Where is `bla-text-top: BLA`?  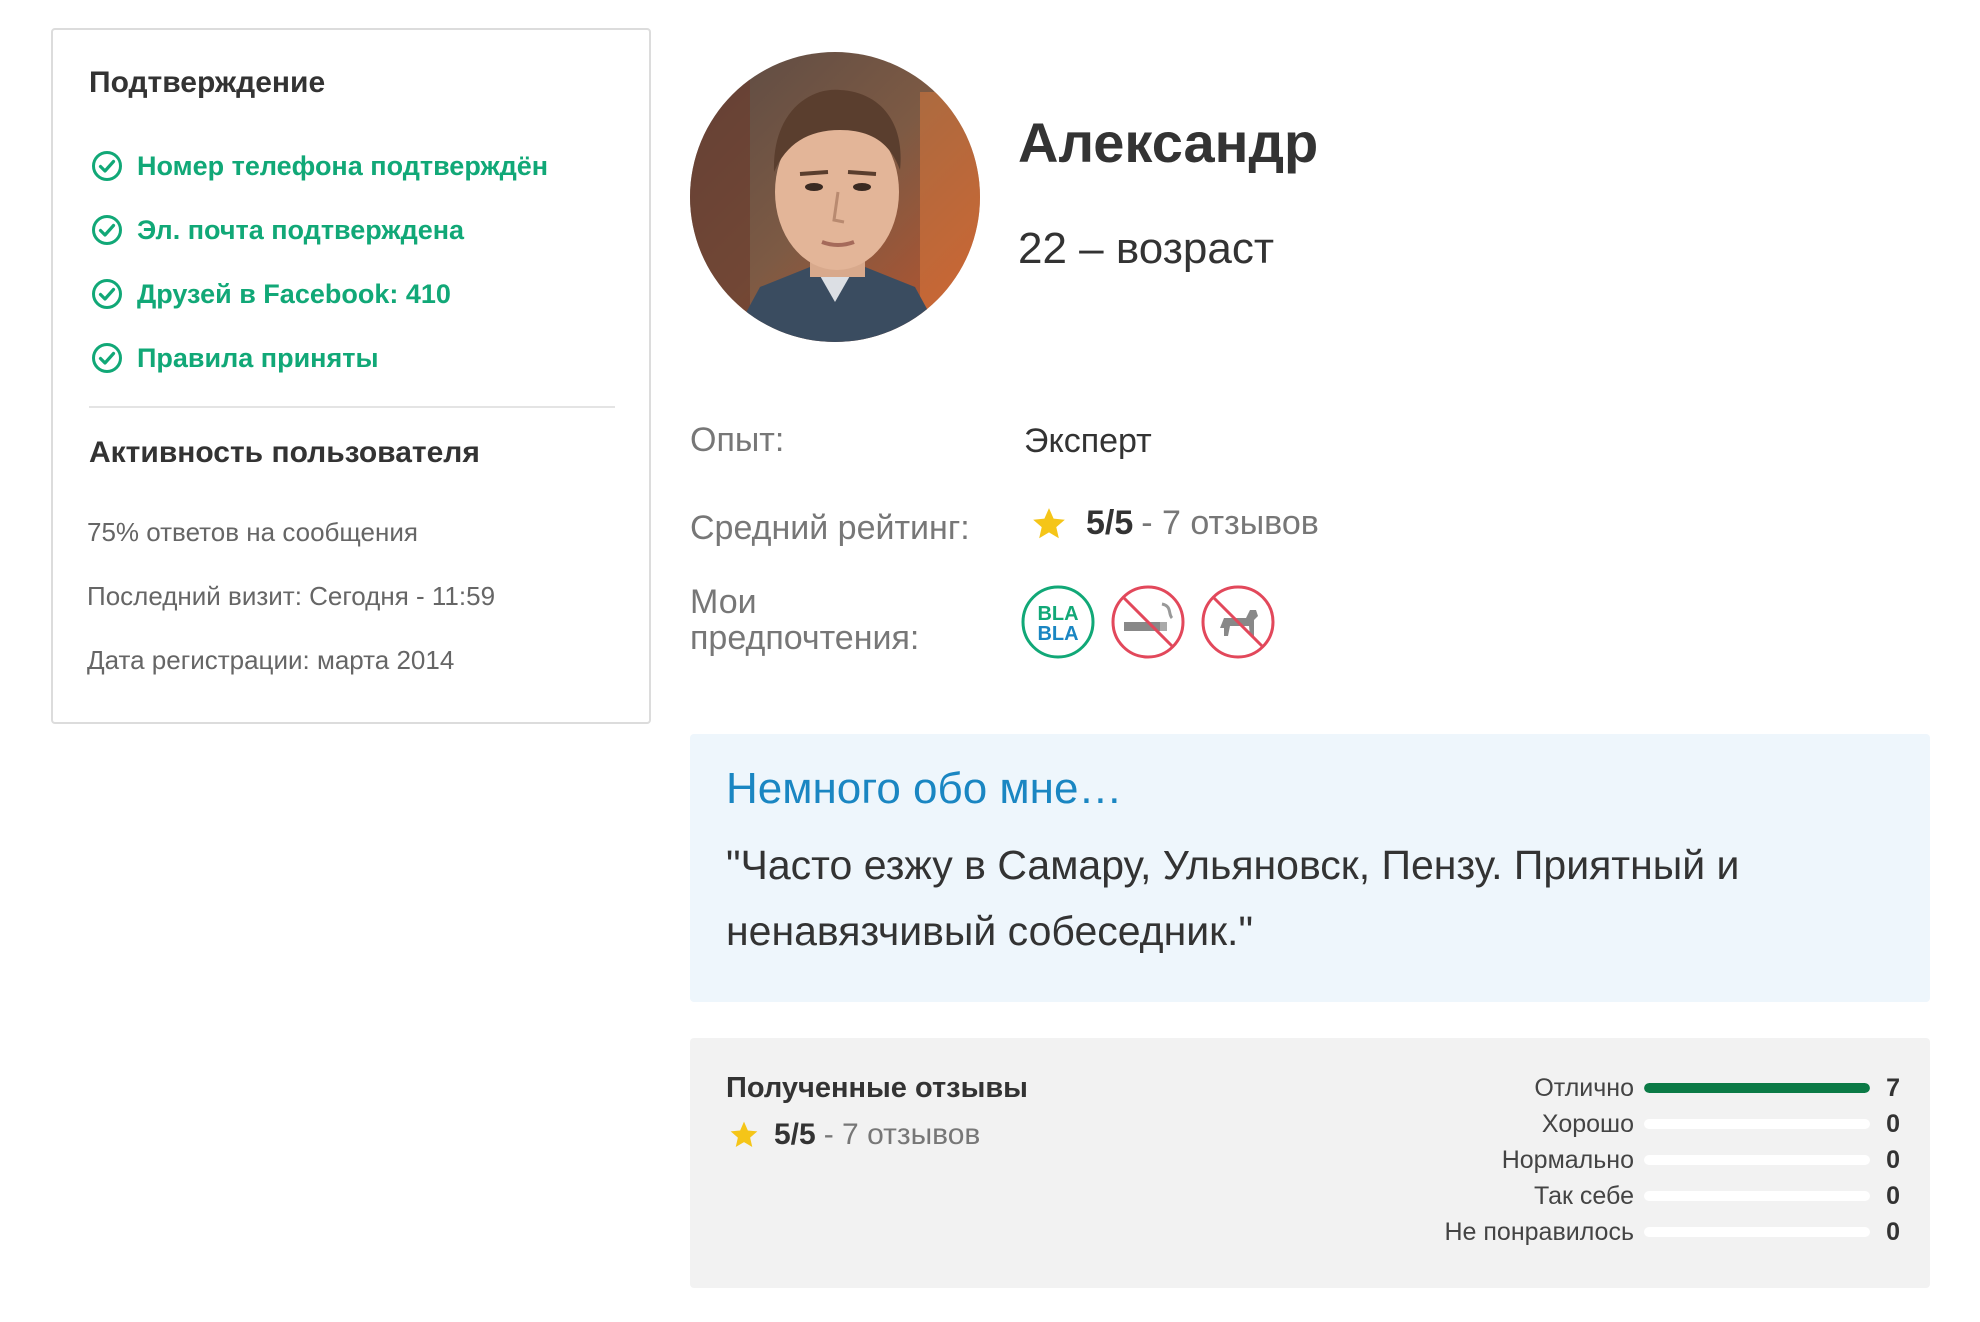
bla-text-top: BLA is located at coordinates (1057, 614).